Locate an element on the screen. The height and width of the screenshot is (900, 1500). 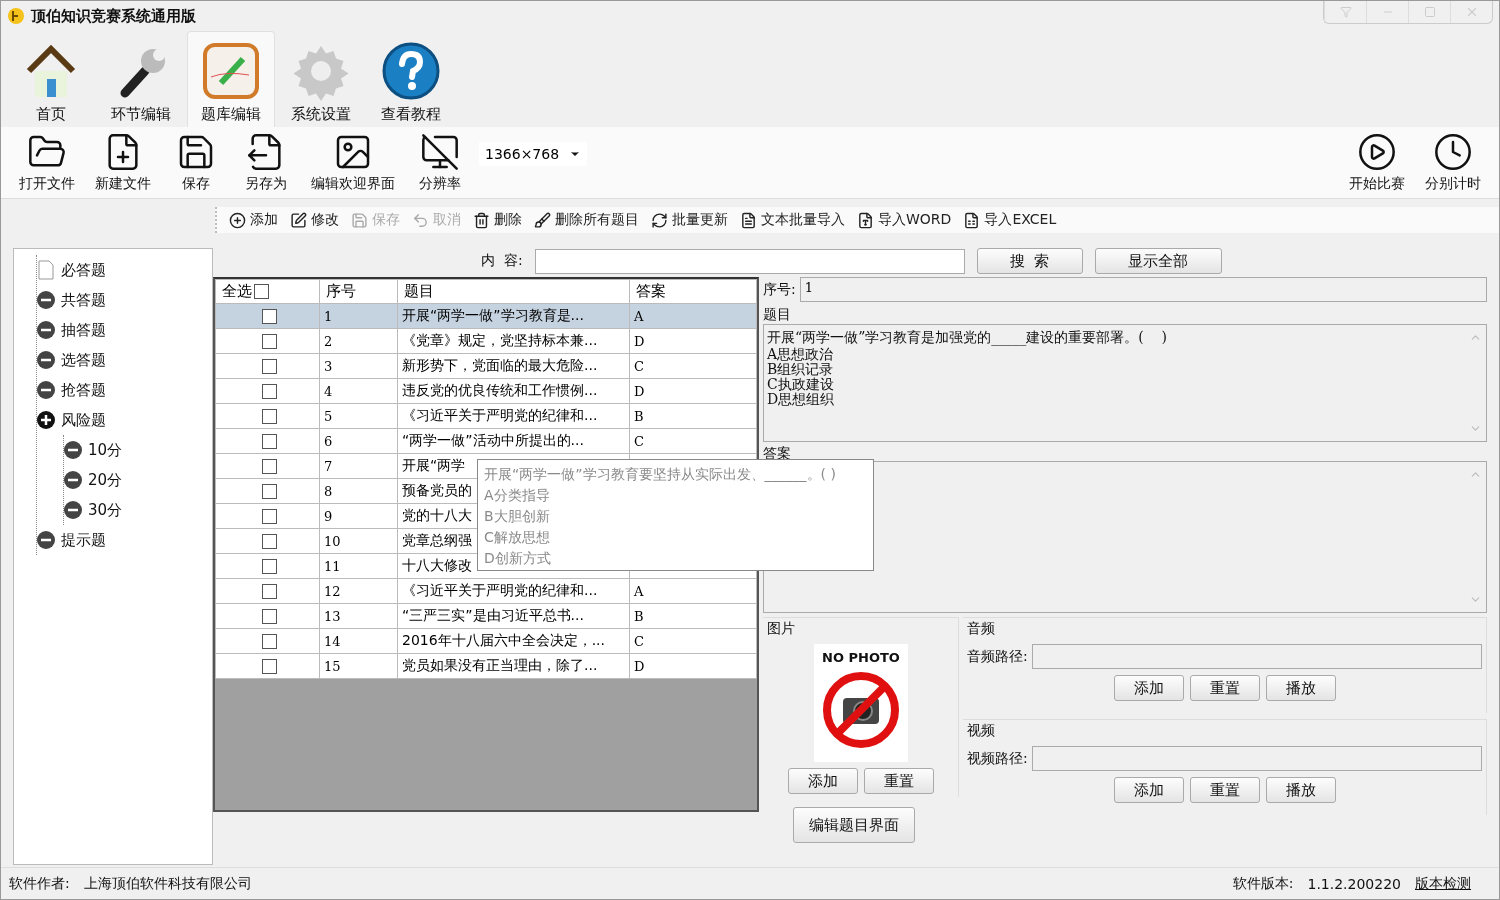
ribbon-tab: 系统设置 is located at coordinates (321, 79).